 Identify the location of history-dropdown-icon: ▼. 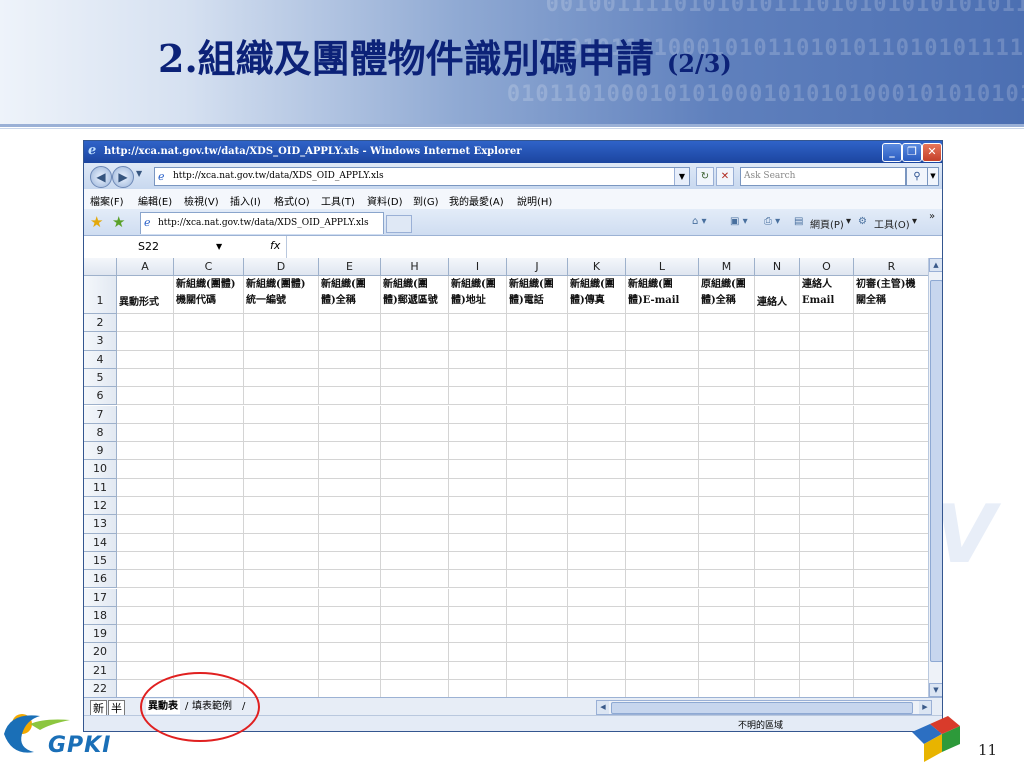
(139, 173).